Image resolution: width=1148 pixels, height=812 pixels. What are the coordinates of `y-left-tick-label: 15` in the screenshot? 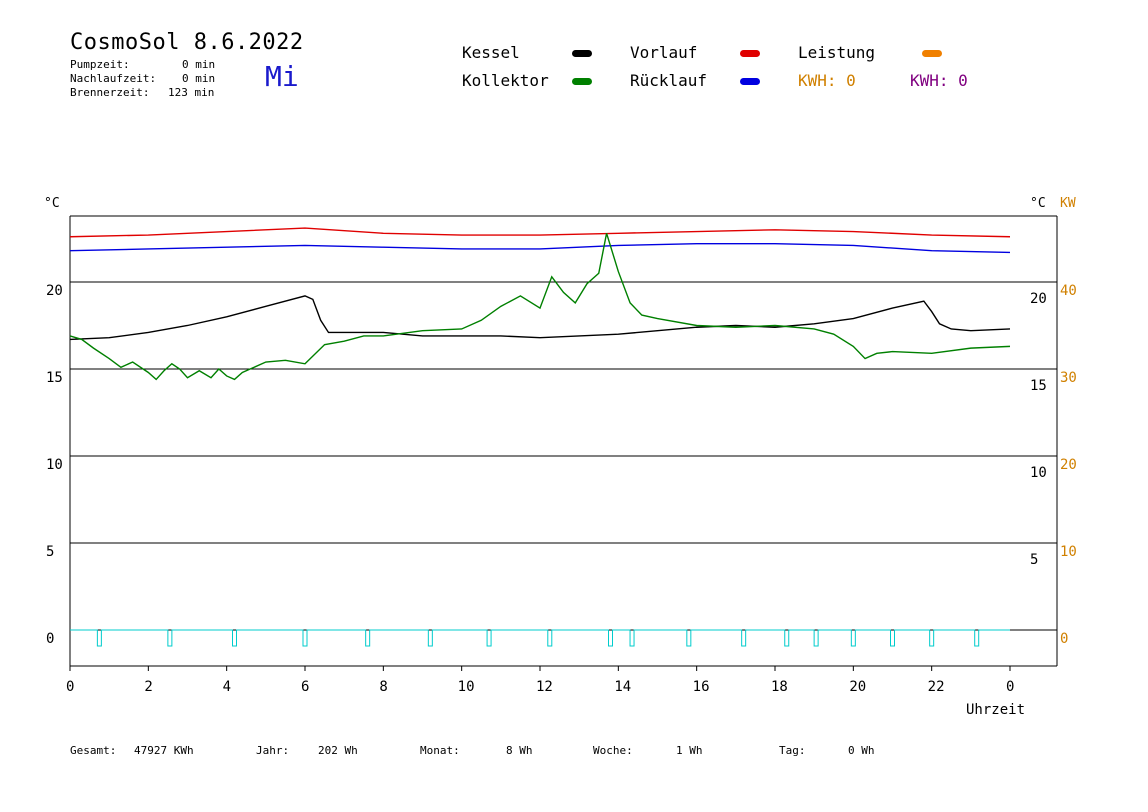 It's located at (54, 378).